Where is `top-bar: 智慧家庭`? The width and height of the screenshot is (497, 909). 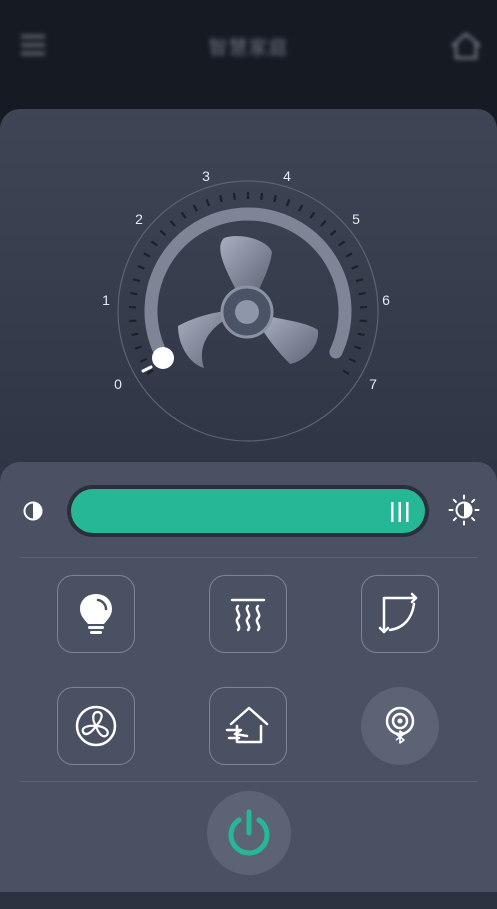
top-bar: 智慧家庭 is located at coordinates (248, 47).